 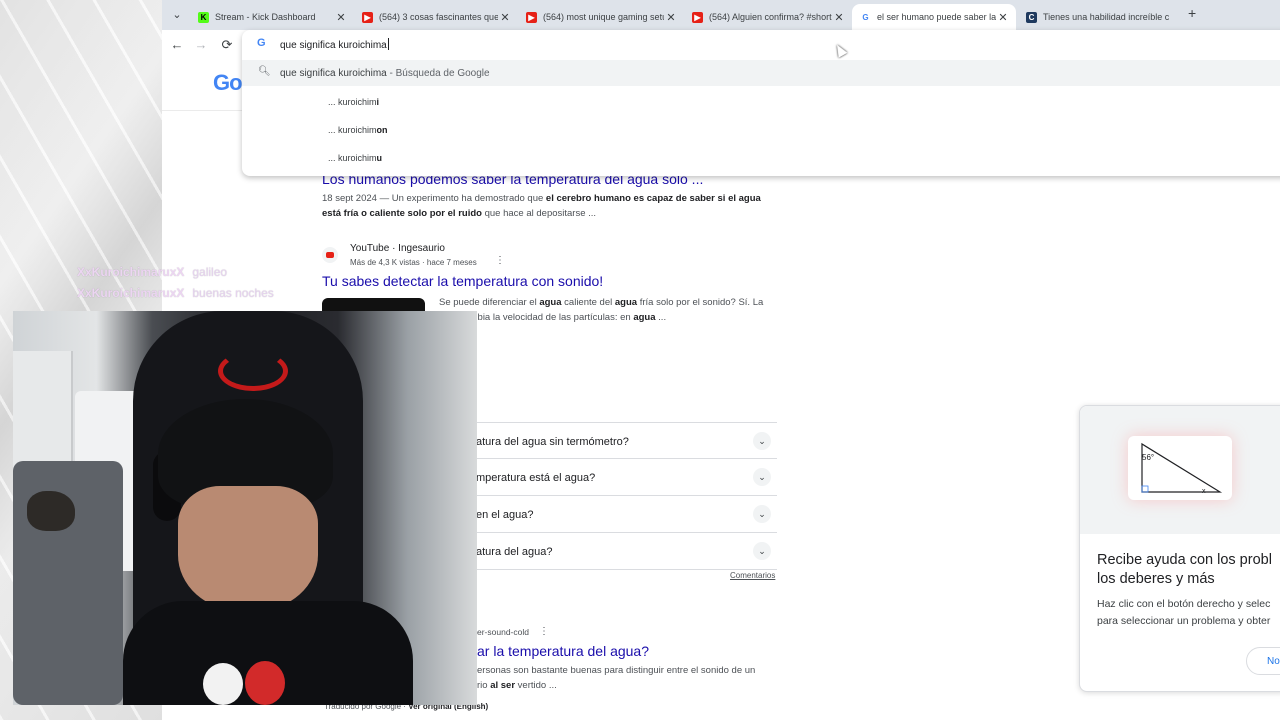 What do you see at coordinates (1204, 491) in the screenshot?
I see `side-label: x` at bounding box center [1204, 491].